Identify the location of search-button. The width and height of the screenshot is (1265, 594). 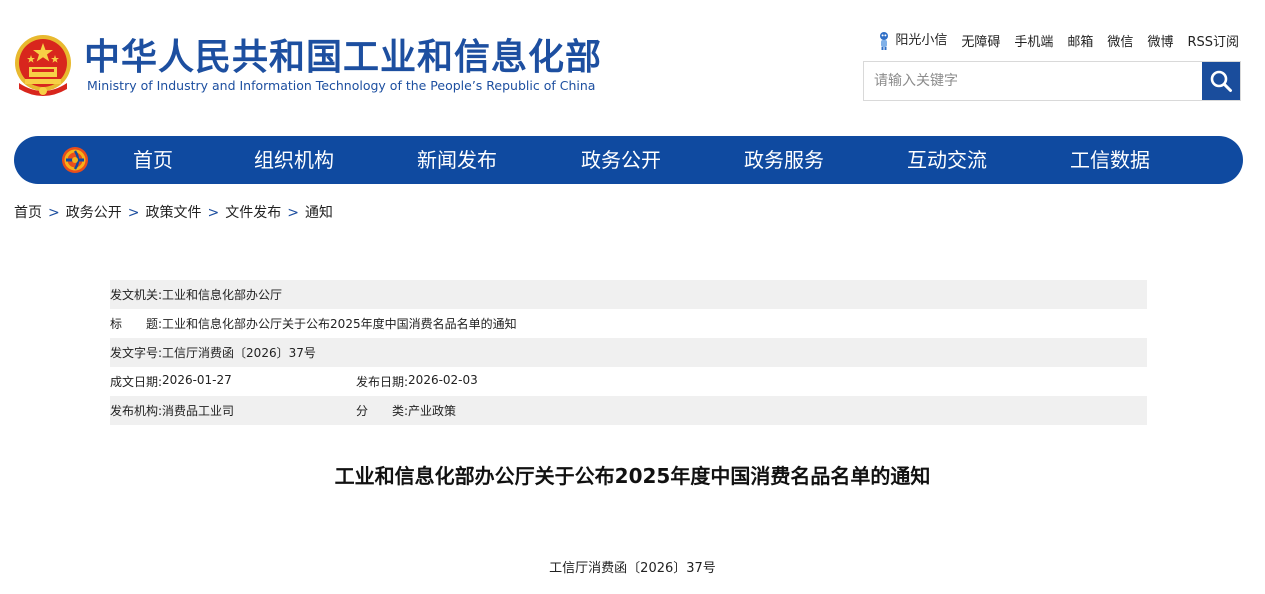
(1221, 81).